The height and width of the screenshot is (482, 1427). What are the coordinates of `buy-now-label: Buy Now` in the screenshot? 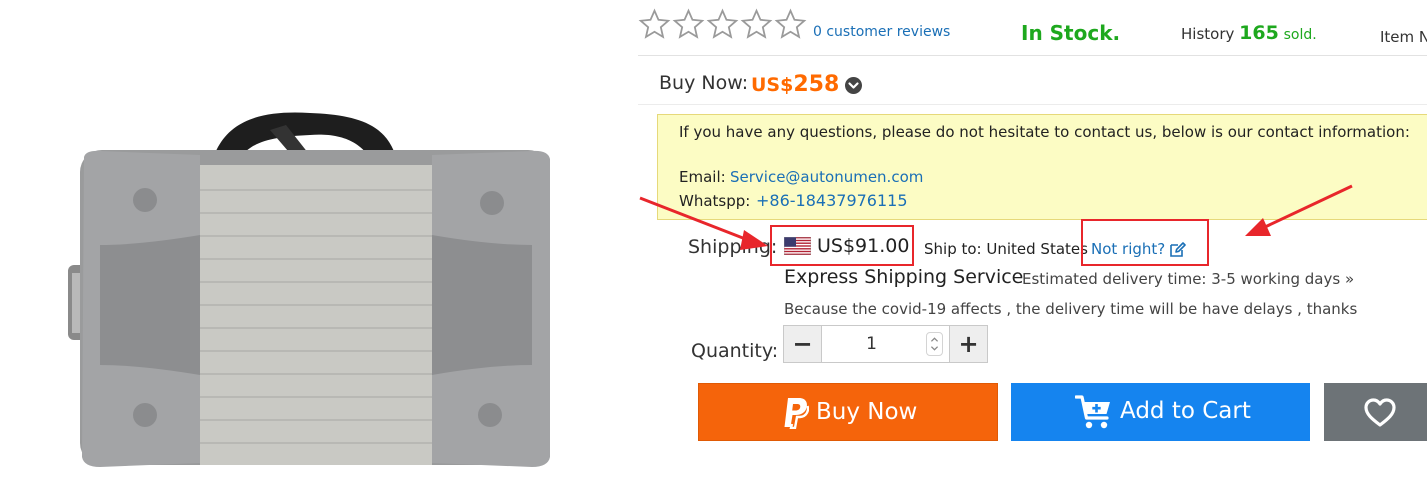 It's located at (867, 412).